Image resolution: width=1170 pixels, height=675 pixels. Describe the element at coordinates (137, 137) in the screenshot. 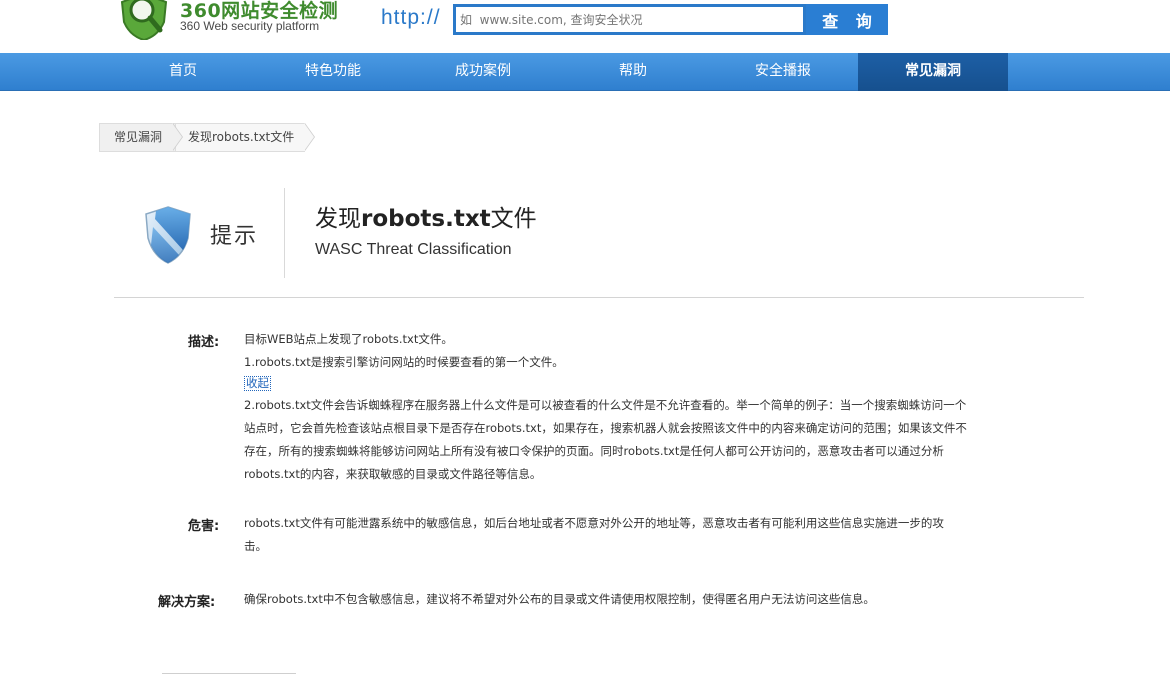

I see `breadcrumb-item-common-vulns: 常见漏洞` at that location.